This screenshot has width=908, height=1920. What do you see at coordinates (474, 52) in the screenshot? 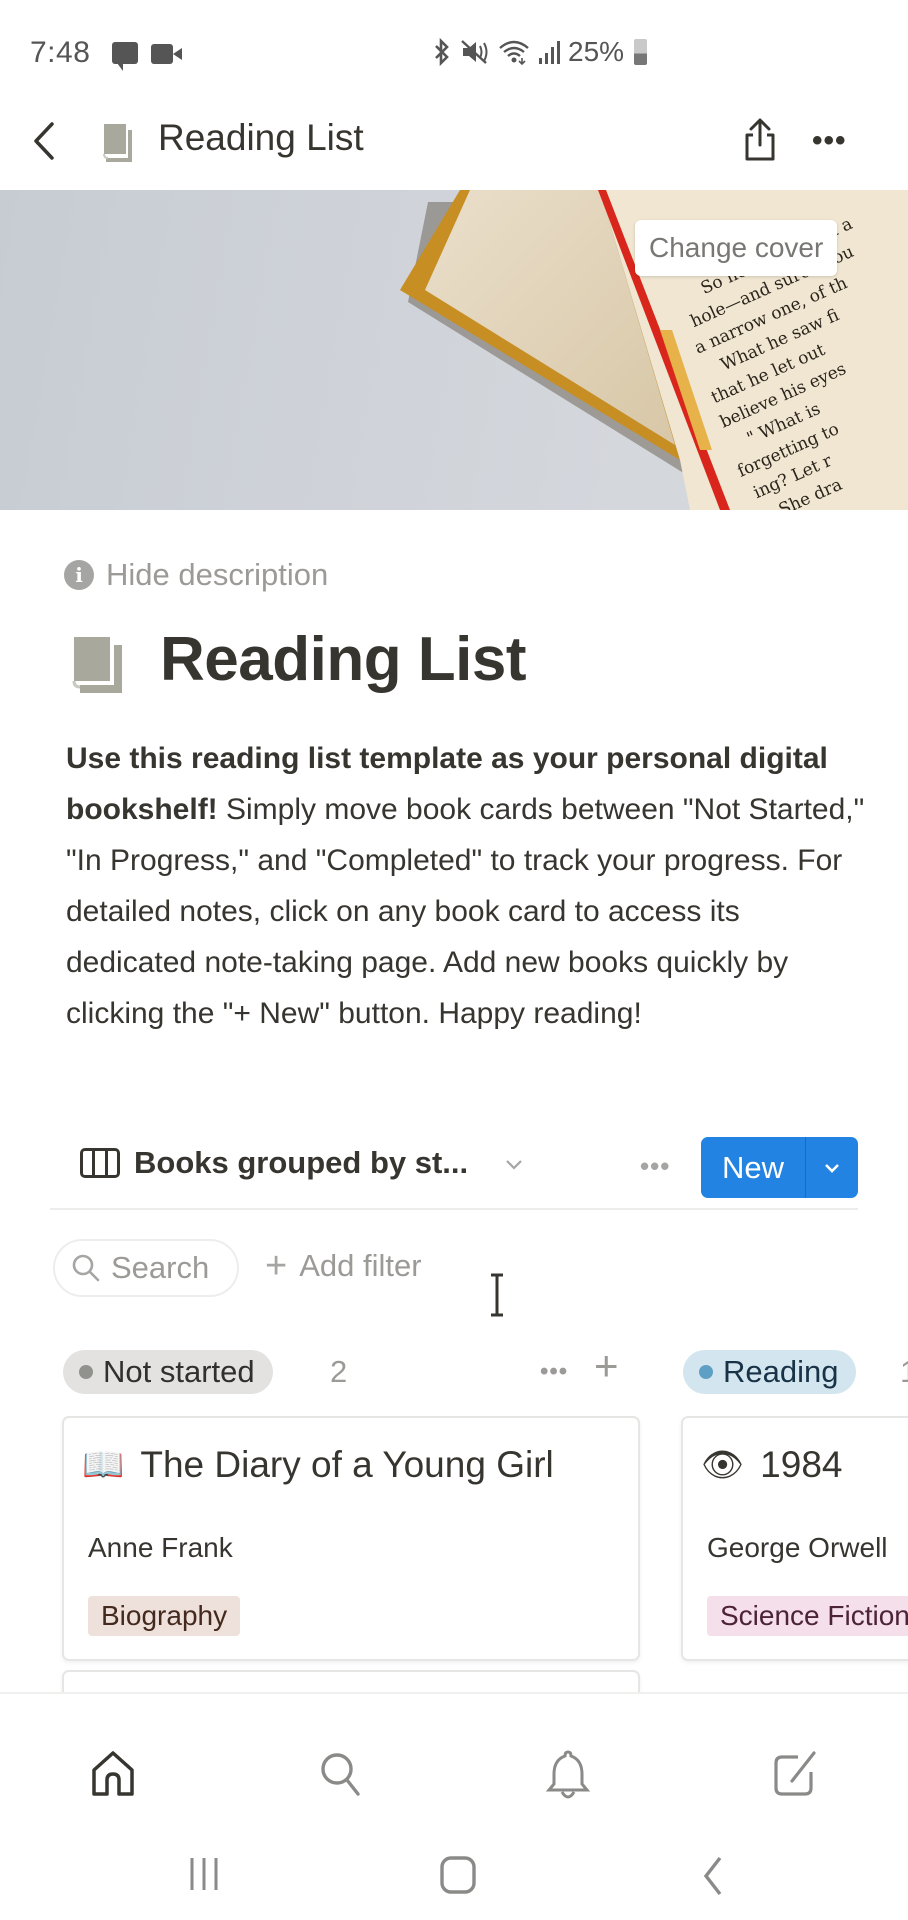
I see `mute-icon` at bounding box center [474, 52].